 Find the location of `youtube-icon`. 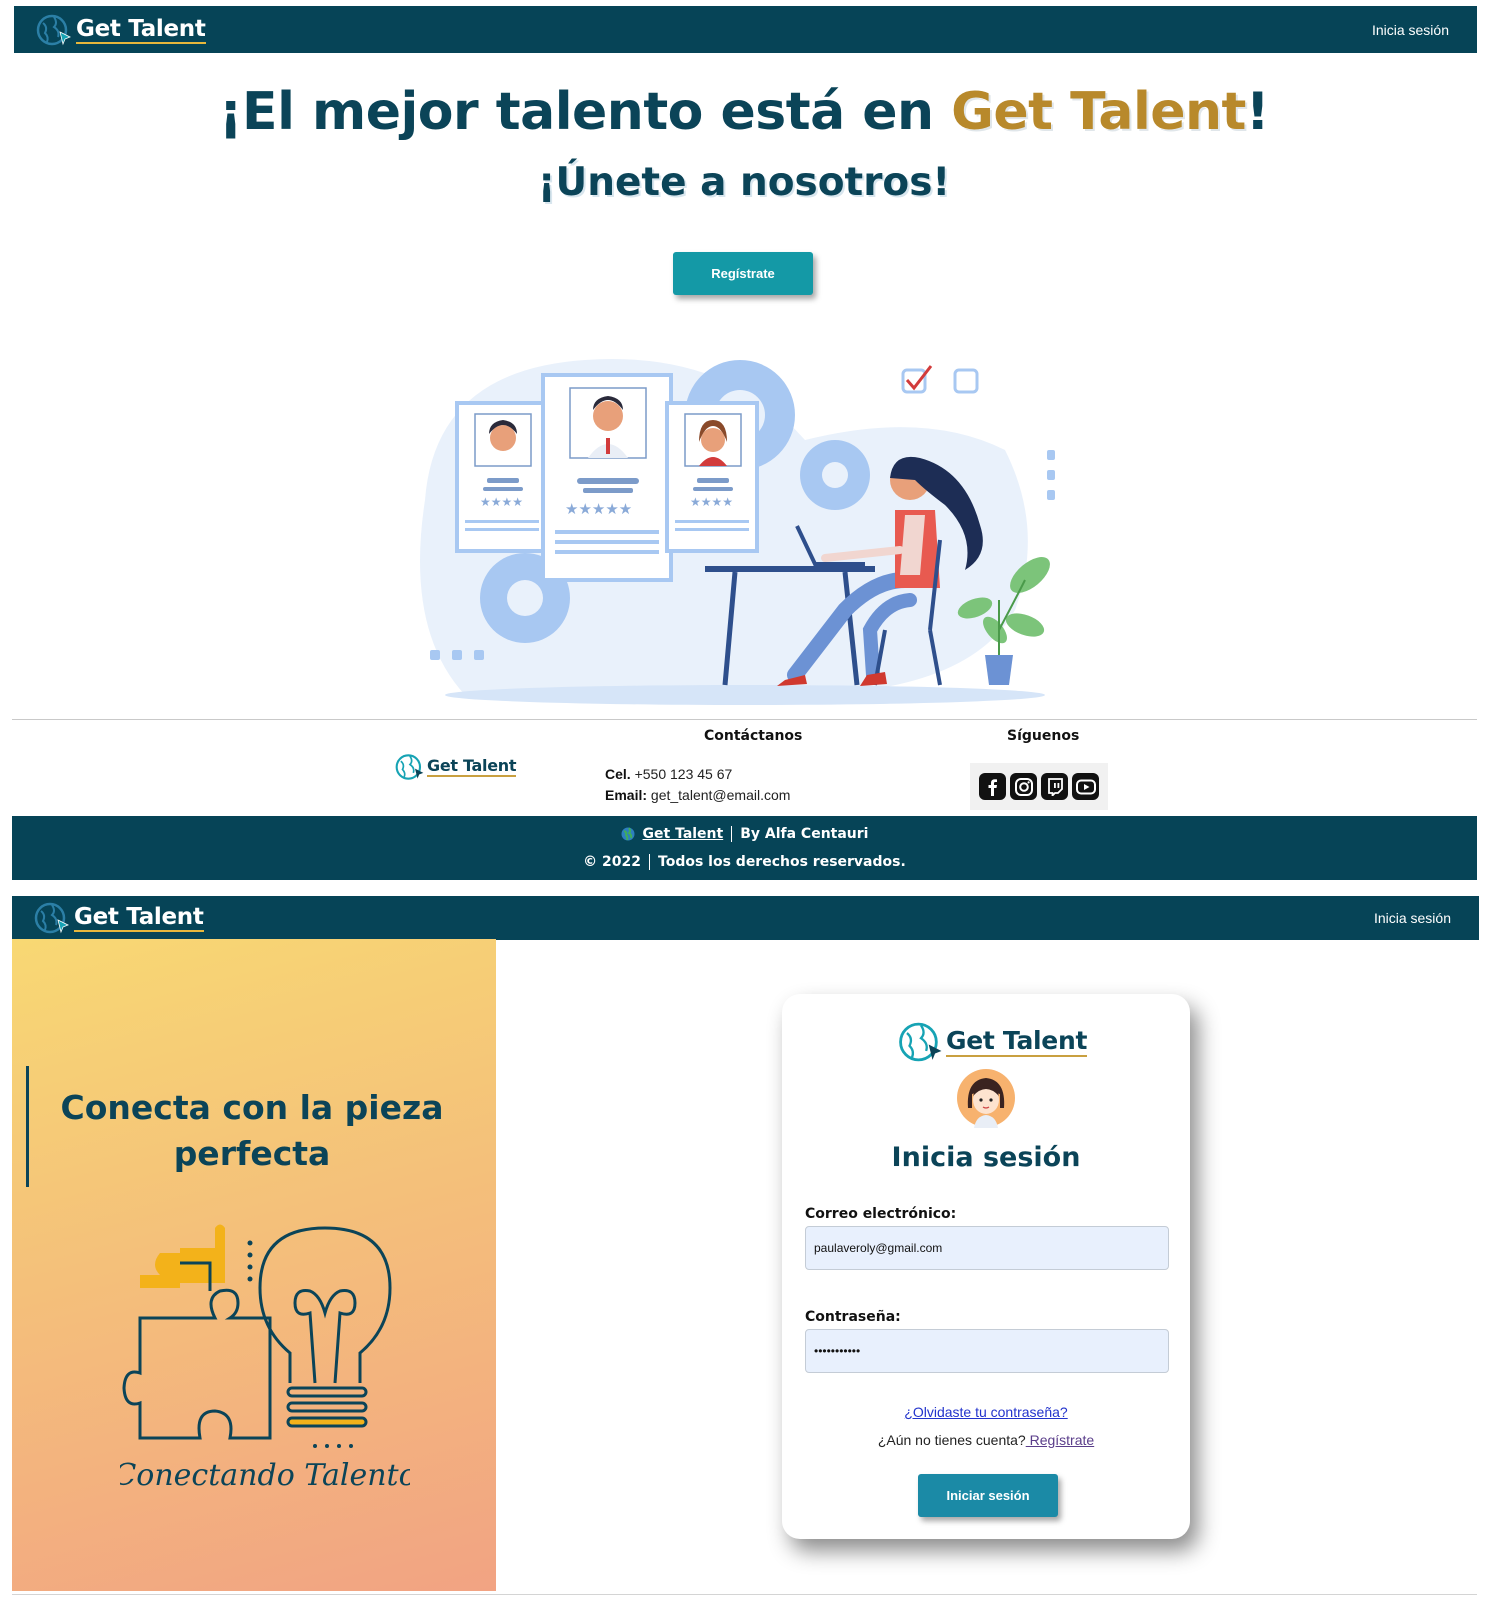

youtube-icon is located at coordinates (1085, 786).